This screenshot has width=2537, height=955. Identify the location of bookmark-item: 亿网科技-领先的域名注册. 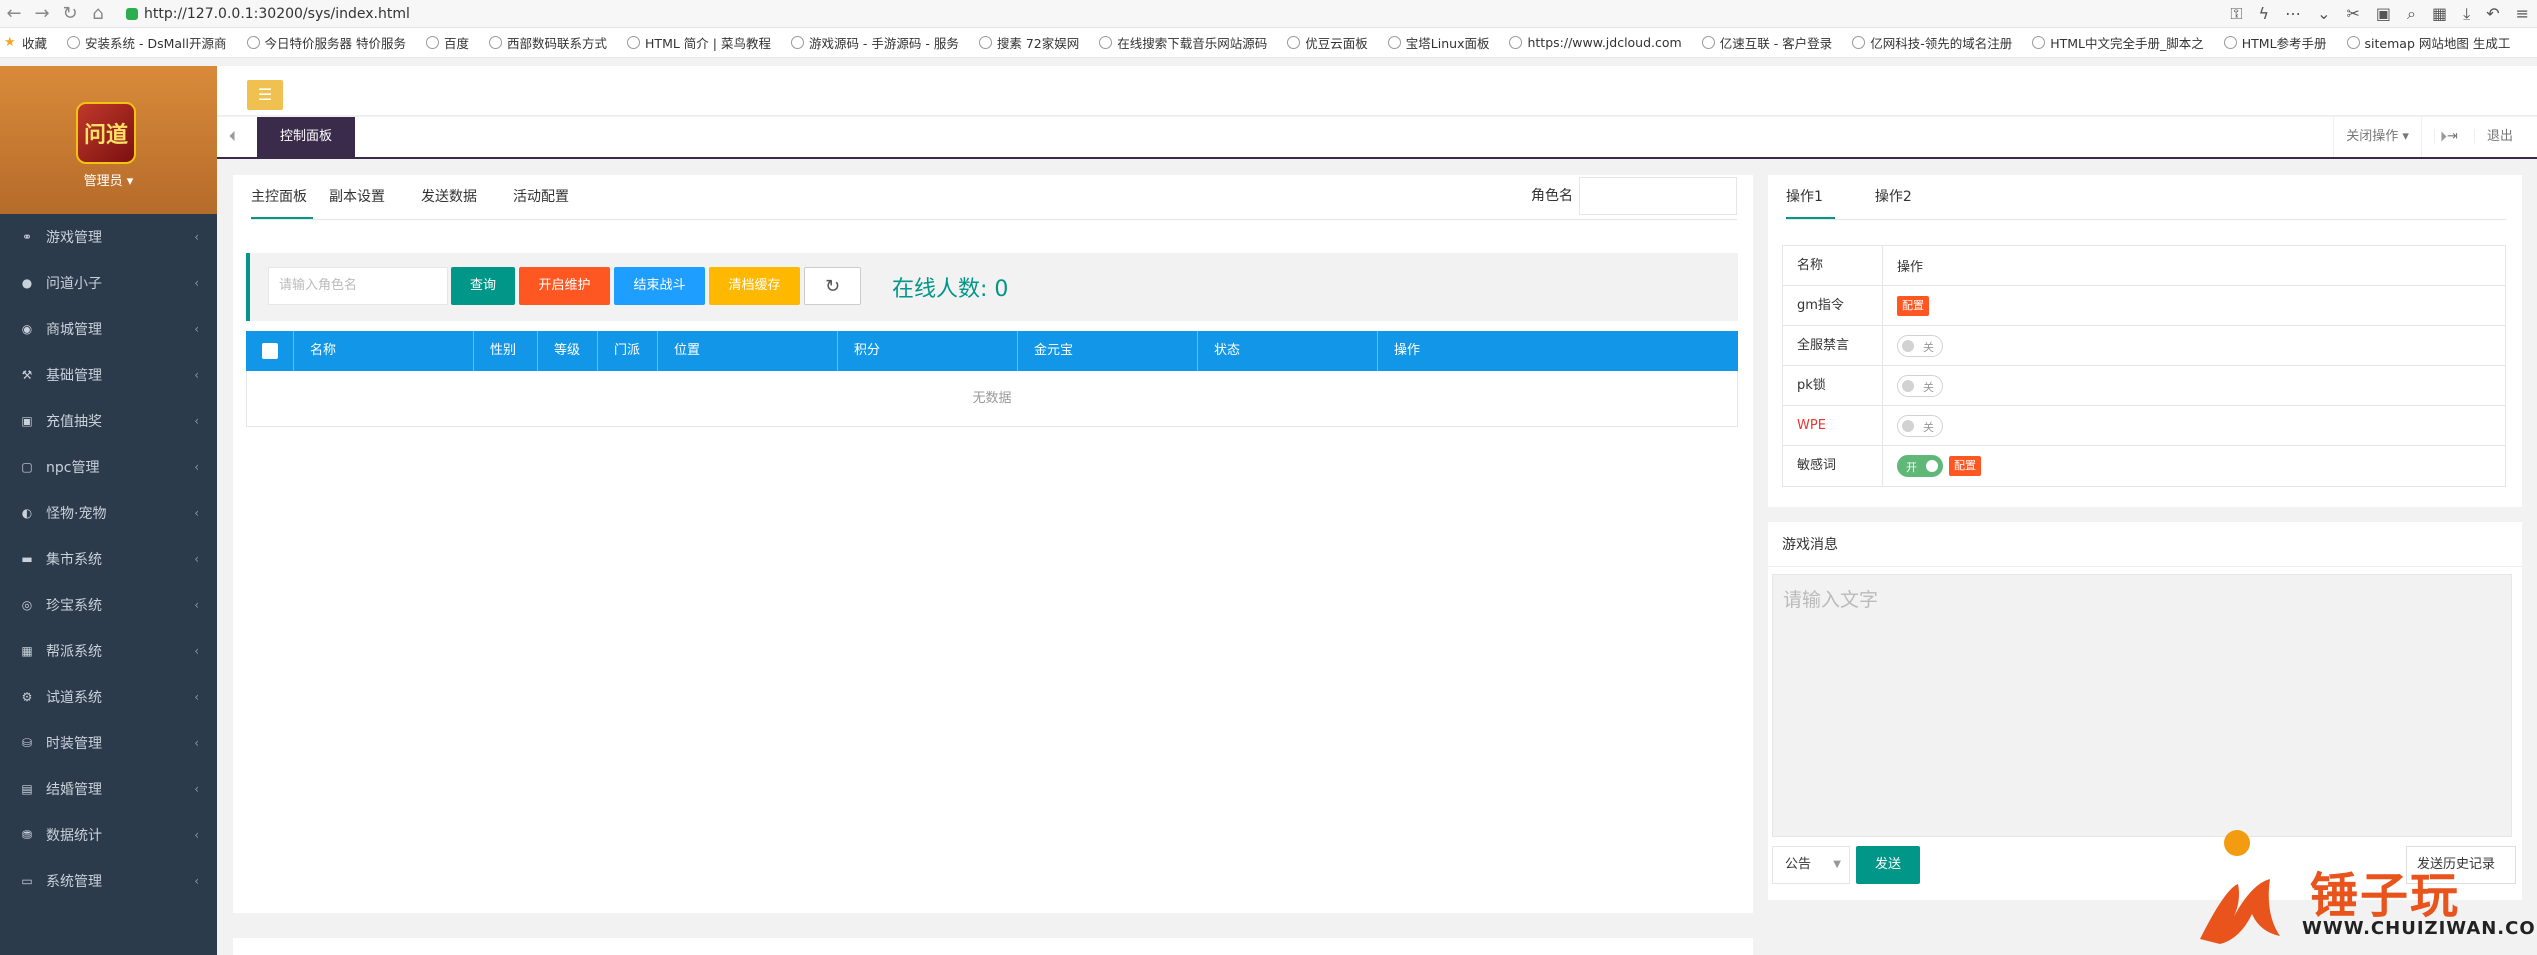
(1932, 42).